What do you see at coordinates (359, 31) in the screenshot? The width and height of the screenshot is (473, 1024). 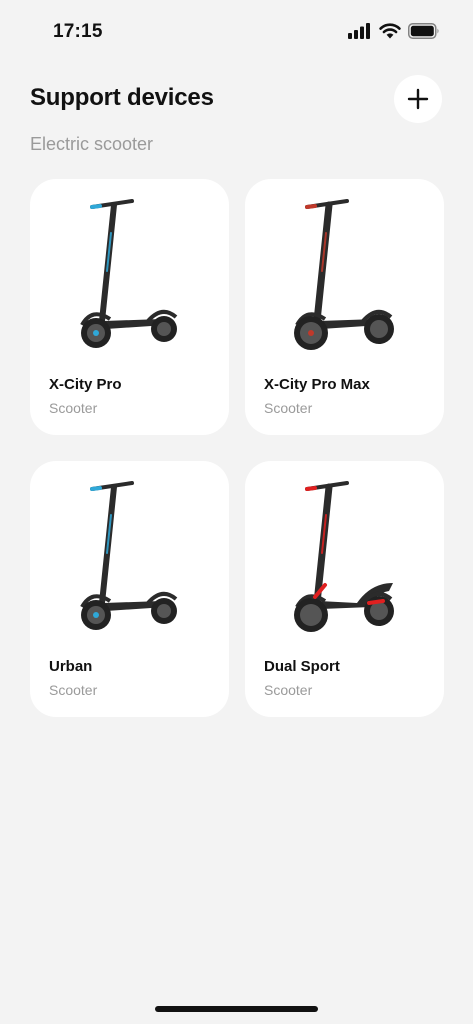 I see `cellular-signal-icon` at bounding box center [359, 31].